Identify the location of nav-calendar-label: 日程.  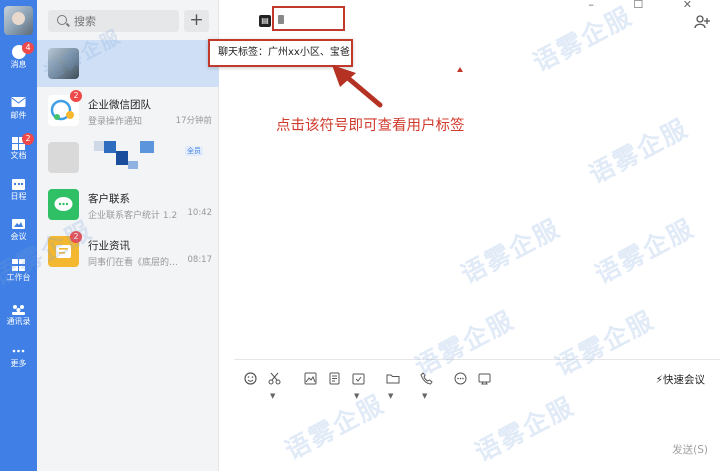
(18, 196).